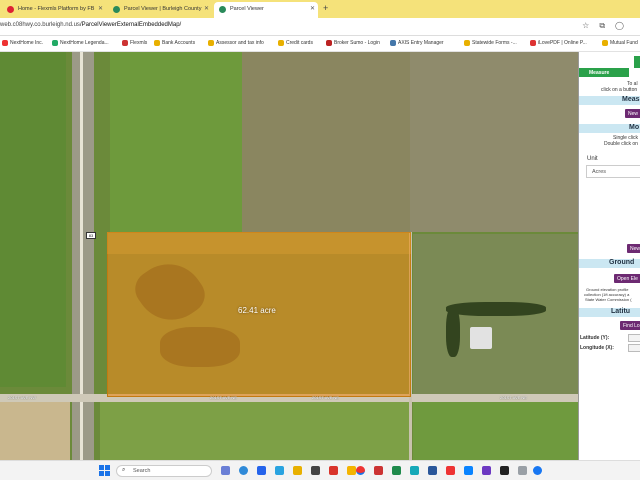 This screenshot has width=640, height=480. I want to click on amazon-icon, so click(504, 470).